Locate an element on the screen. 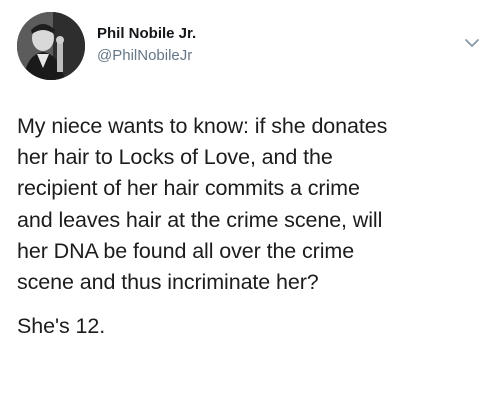  tweet-paragraph: She's 12. is located at coordinates (61, 326).